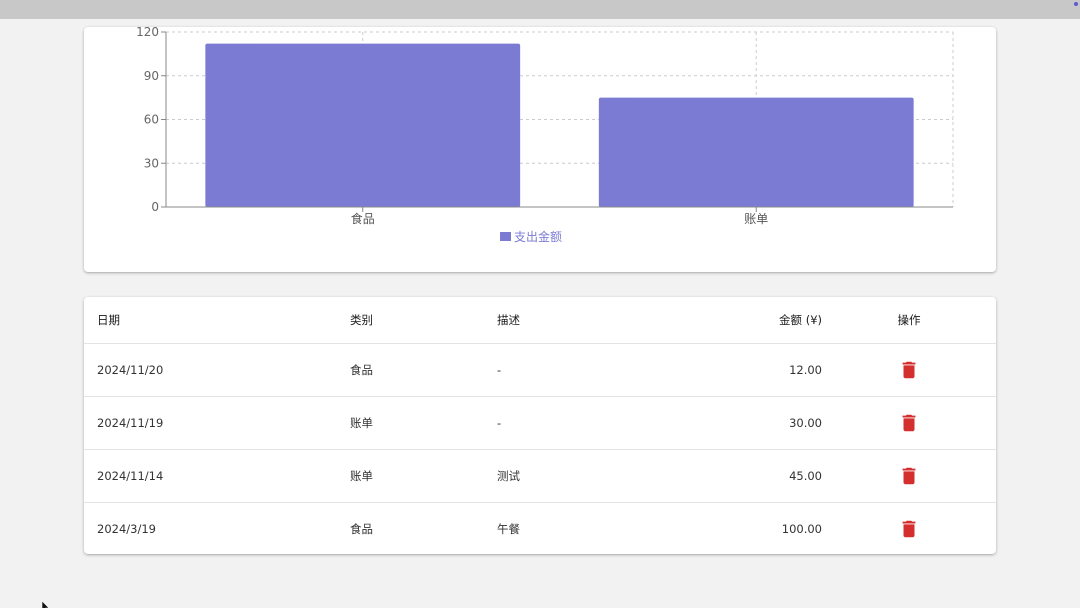 The image size is (1080, 608). I want to click on table-row: 2024/3/19 食品 午餐 100.00, so click(540, 528).